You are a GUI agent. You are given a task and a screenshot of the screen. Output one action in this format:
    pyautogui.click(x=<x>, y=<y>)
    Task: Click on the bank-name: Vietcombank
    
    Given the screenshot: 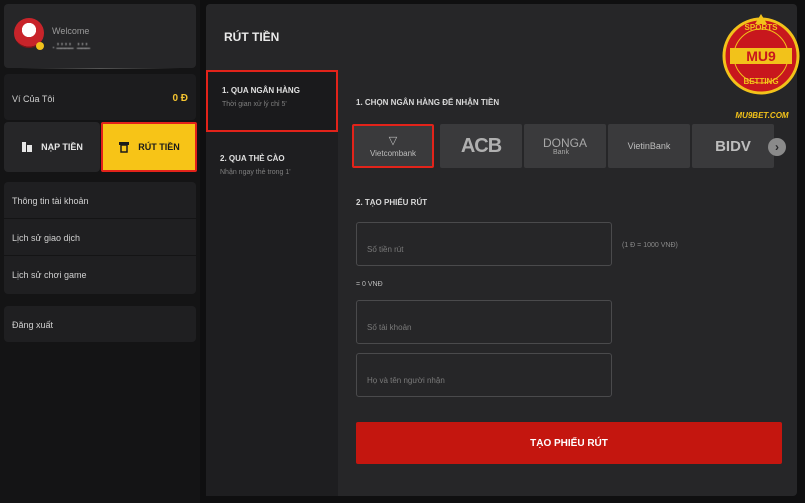 What is the action you would take?
    pyautogui.click(x=393, y=153)
    